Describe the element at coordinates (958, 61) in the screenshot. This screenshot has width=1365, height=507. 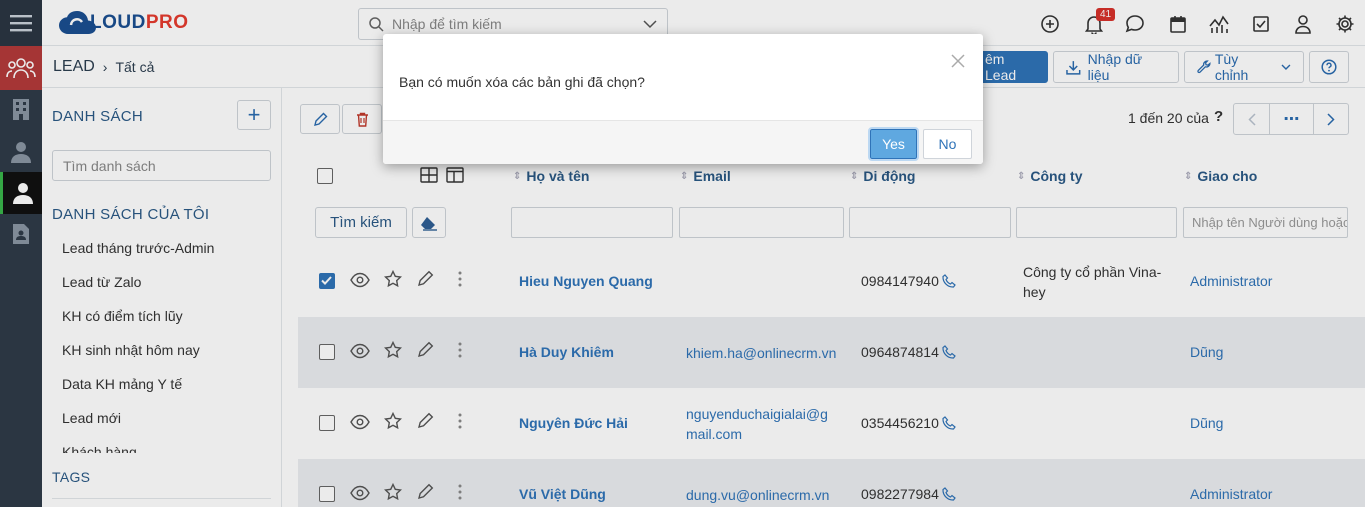
I see `close-icon` at that location.